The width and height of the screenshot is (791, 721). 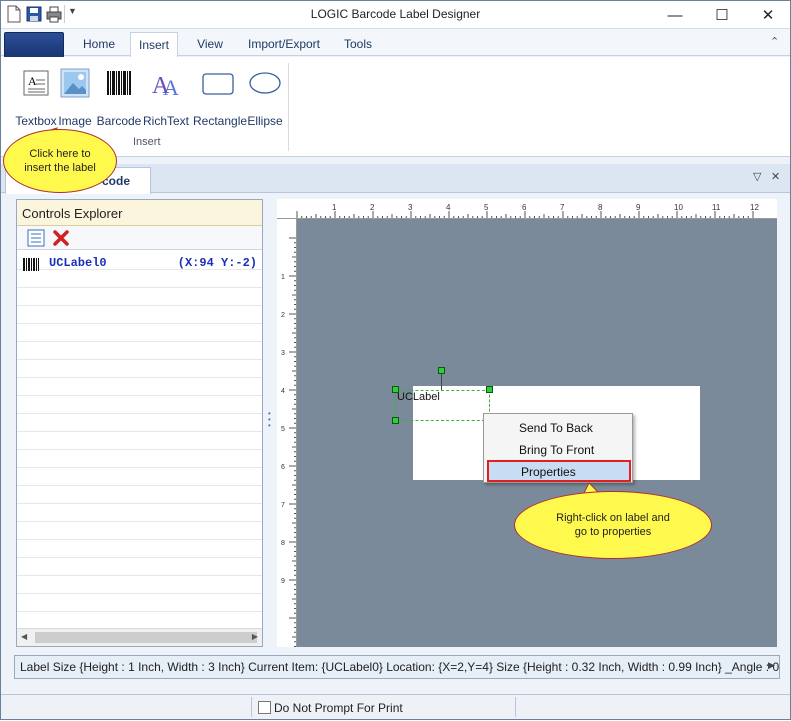 What do you see at coordinates (99, 44) in the screenshot?
I see `tab-home: Home` at bounding box center [99, 44].